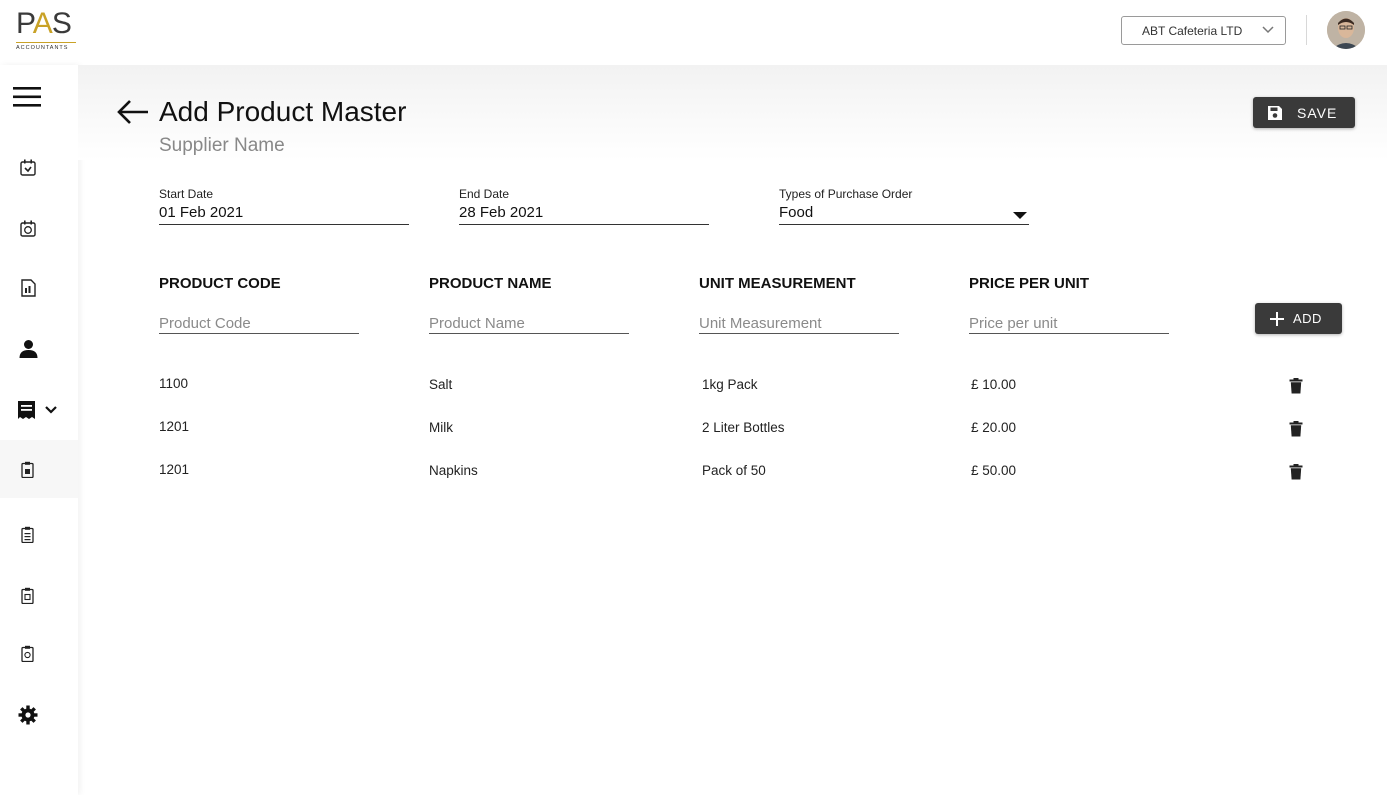 This screenshot has width=1387, height=795. Describe the element at coordinates (904, 214) in the screenshot. I see `po-type-value-wrap: Food` at that location.